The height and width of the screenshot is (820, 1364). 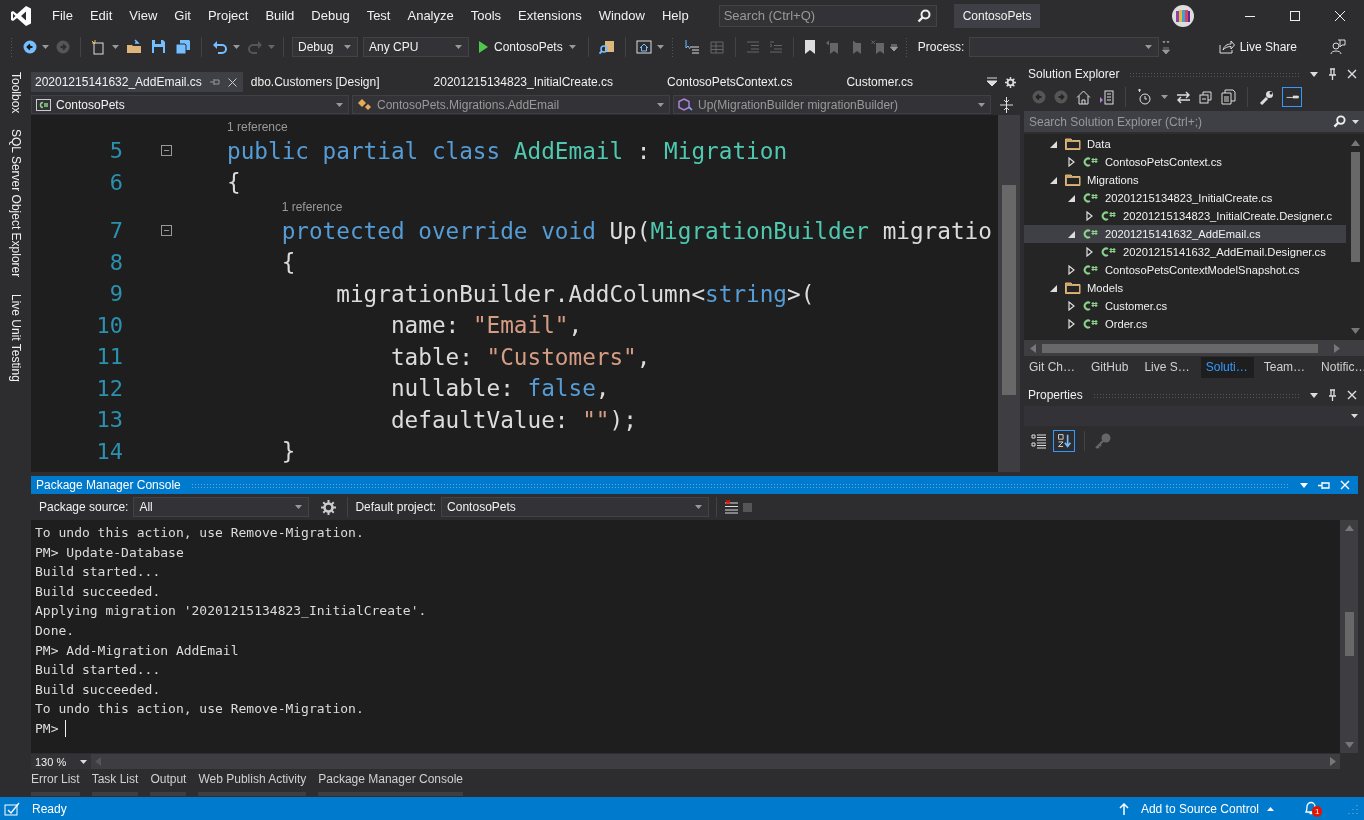 I want to click on configuration-dropdown: Debug, so click(x=325, y=46).